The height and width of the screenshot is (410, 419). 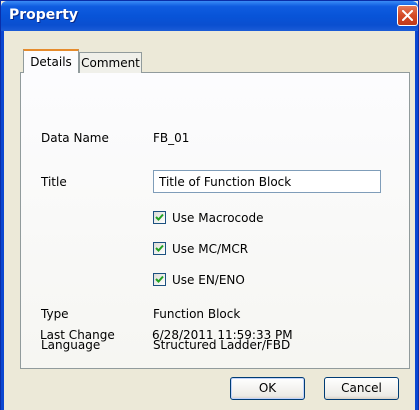 I want to click on use-en-eno-label: Use EN/ENO, so click(x=208, y=280).